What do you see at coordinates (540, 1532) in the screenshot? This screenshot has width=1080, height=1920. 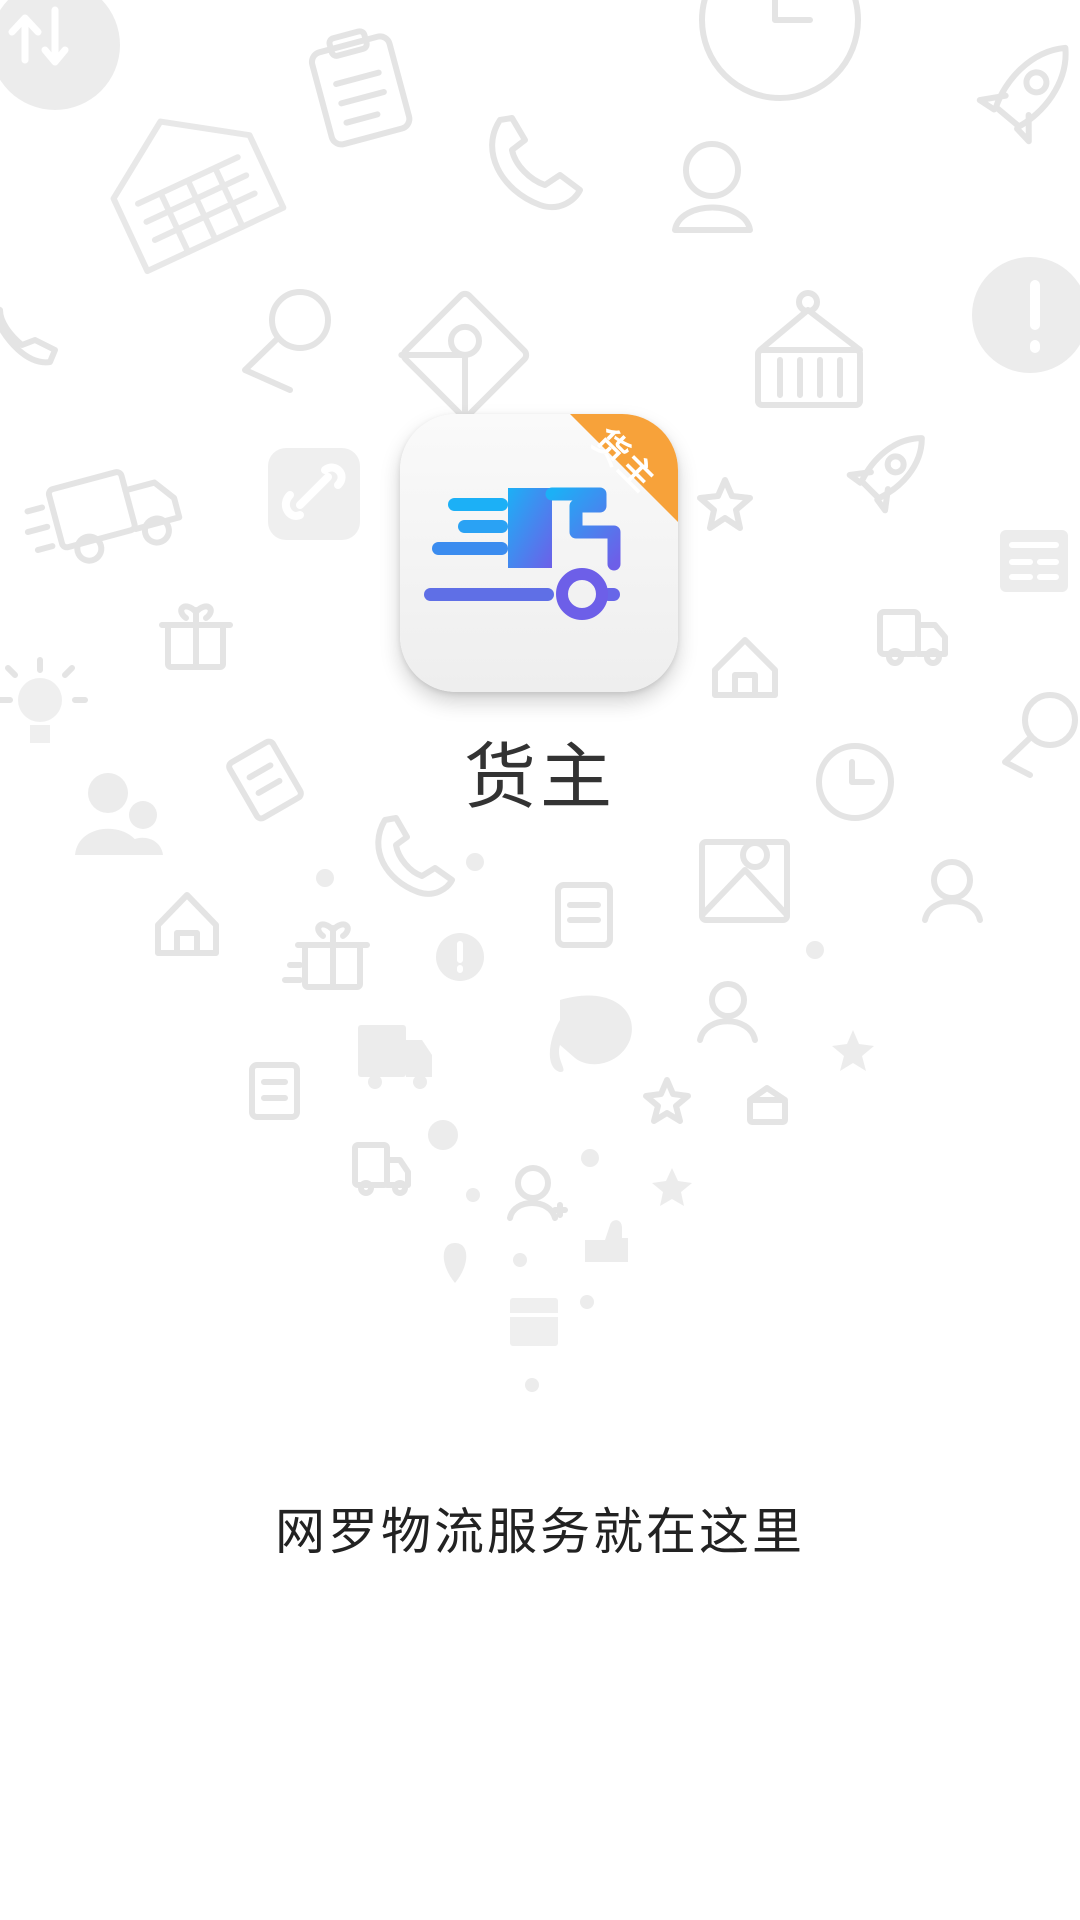 I see `slogan-text: 网罗物流服务就在这里` at bounding box center [540, 1532].